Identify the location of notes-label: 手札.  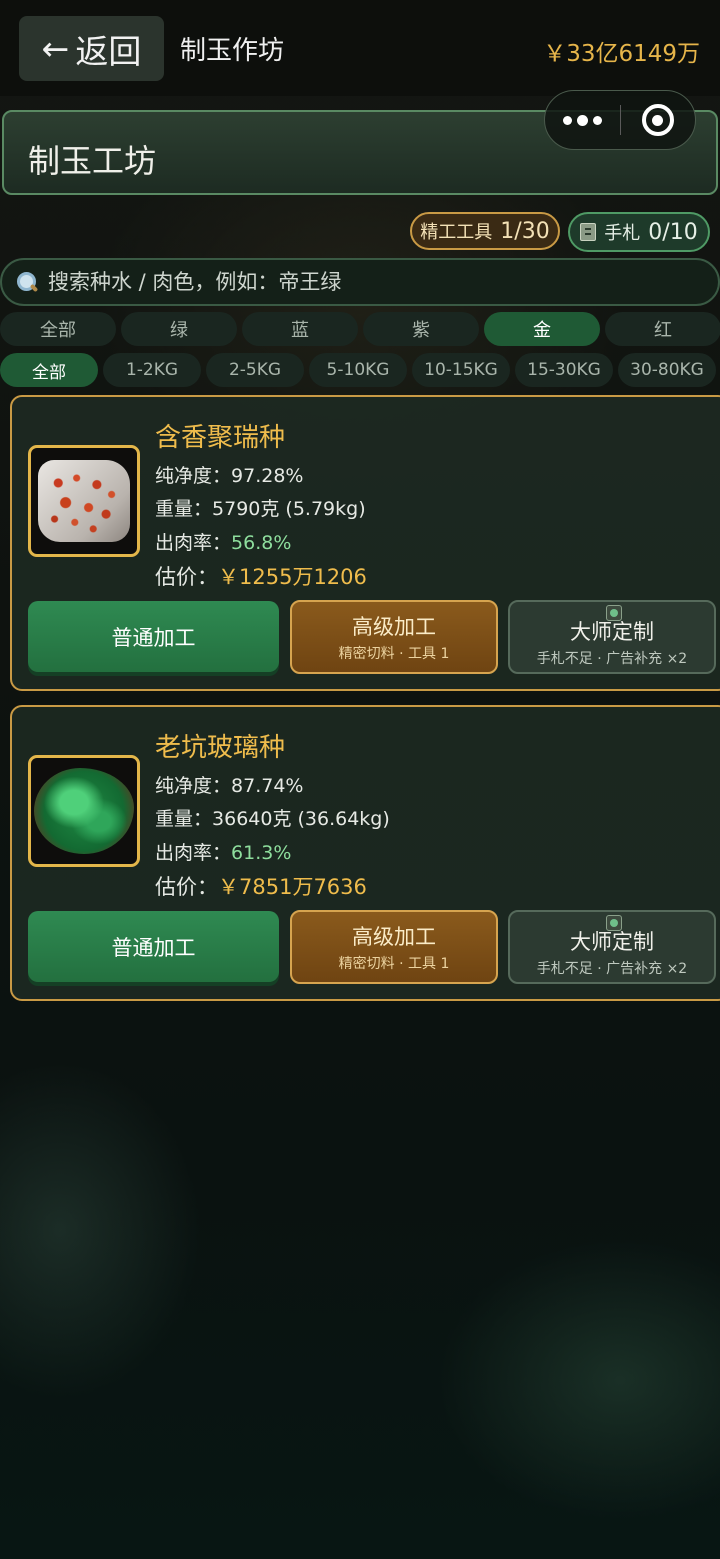
(622, 233).